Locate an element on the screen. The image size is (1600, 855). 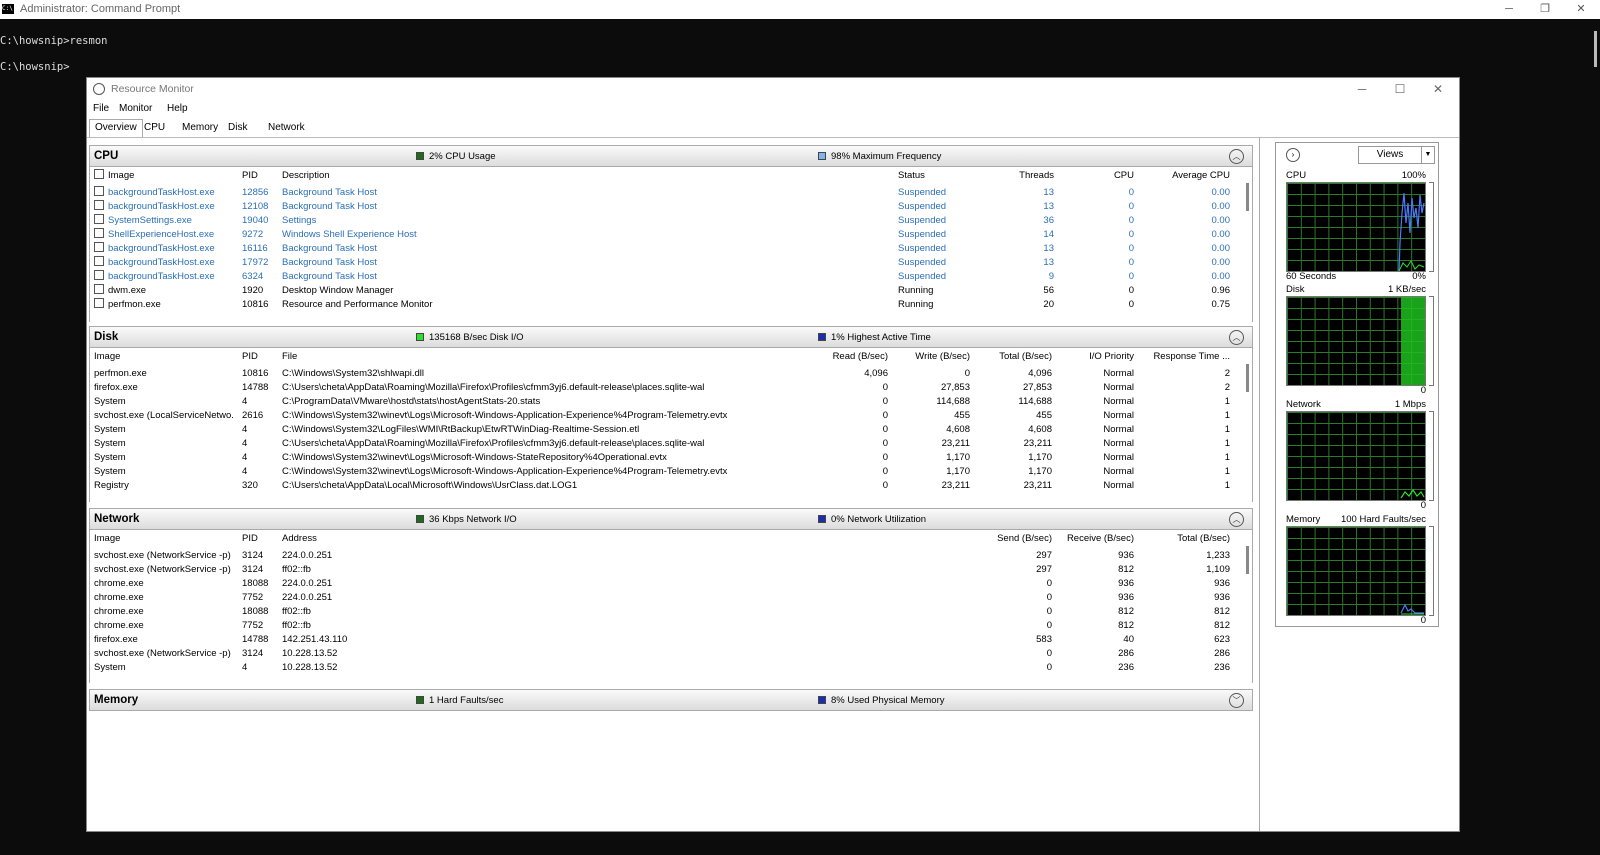
chevron-down-icon: ▼ is located at coordinates (1428, 155).